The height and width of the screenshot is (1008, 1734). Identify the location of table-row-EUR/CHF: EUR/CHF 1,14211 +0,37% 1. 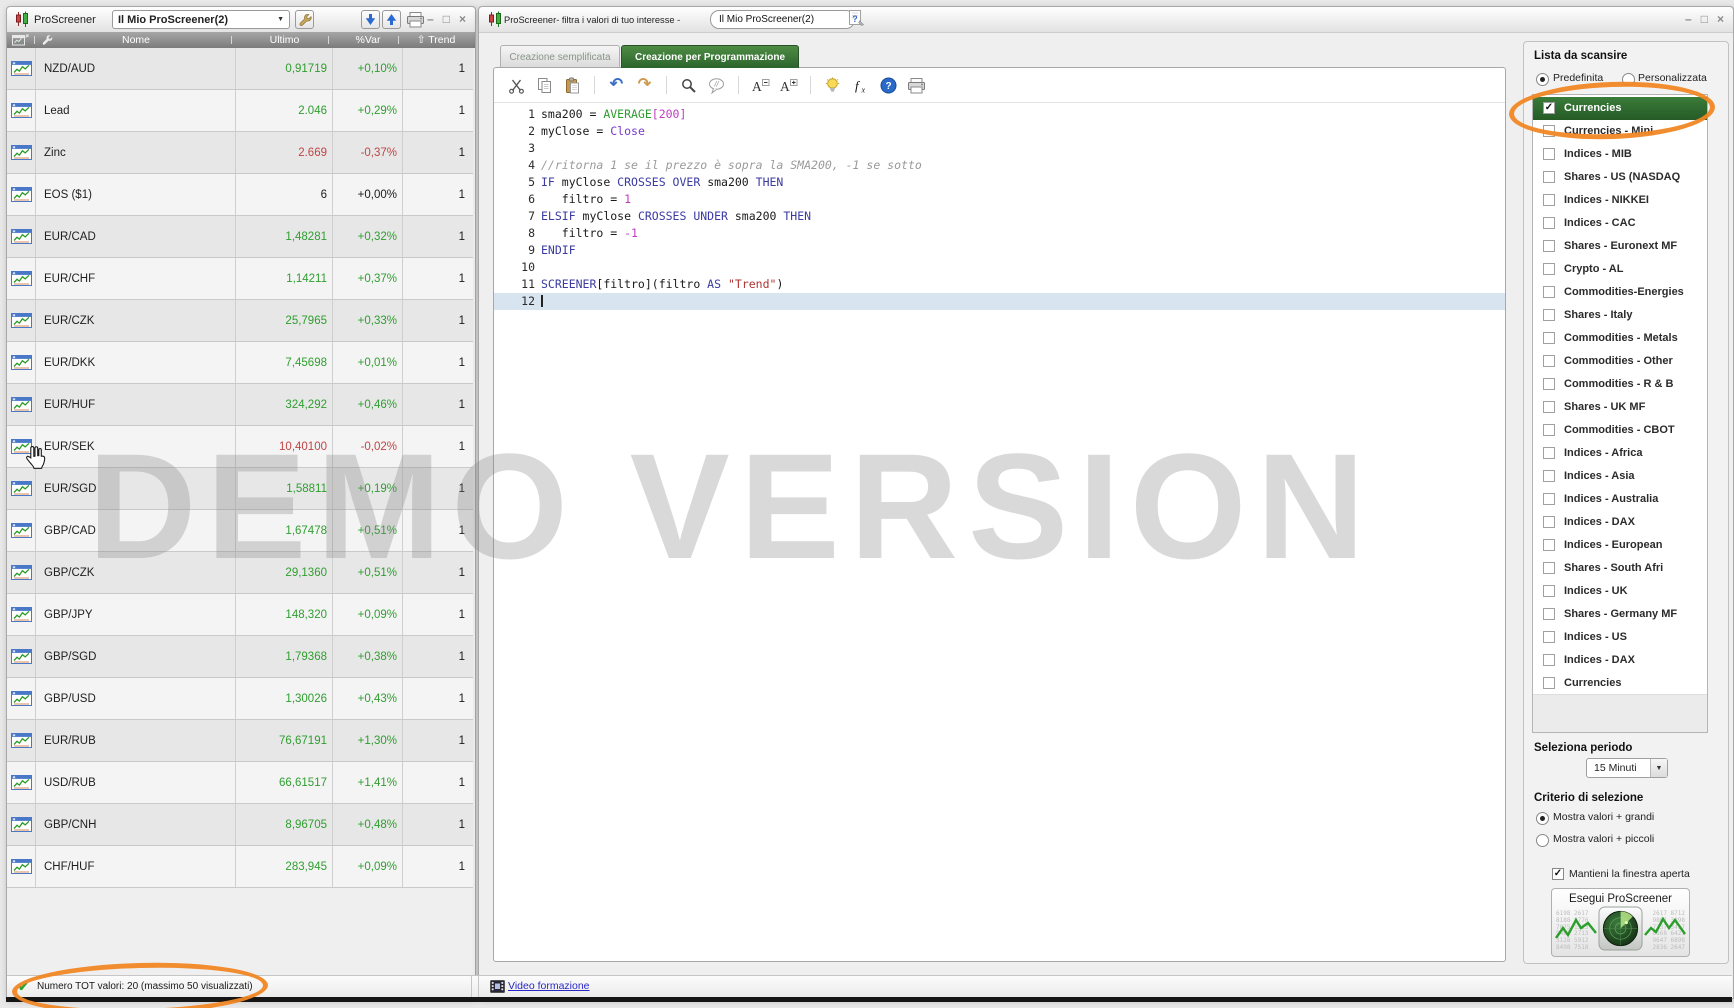
(240, 279).